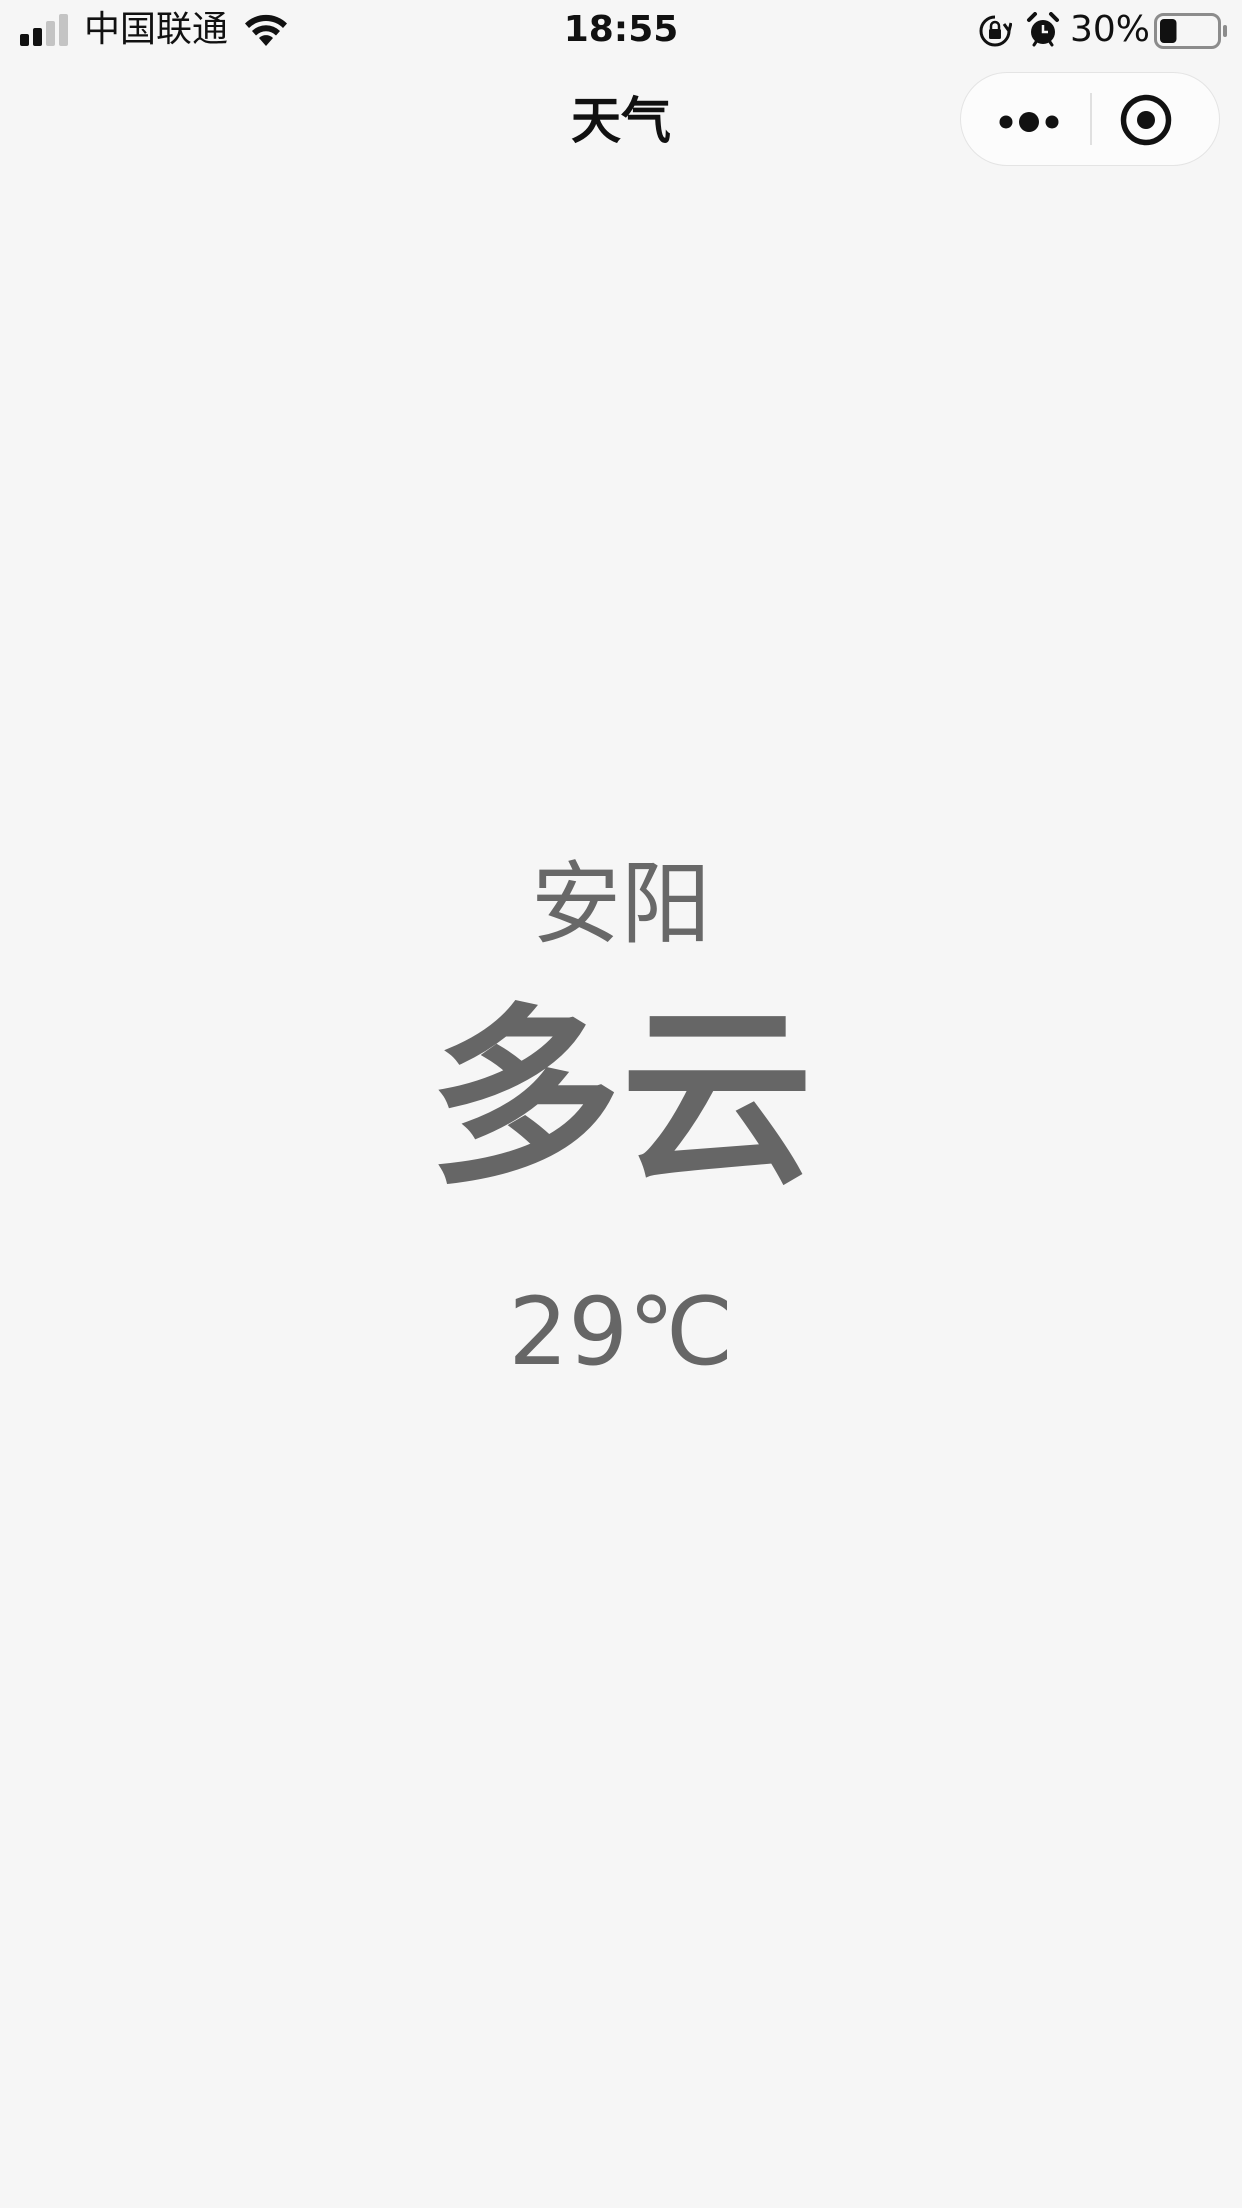 This screenshot has height=2208, width=1242. I want to click on city-name: 安阳, so click(621, 904).